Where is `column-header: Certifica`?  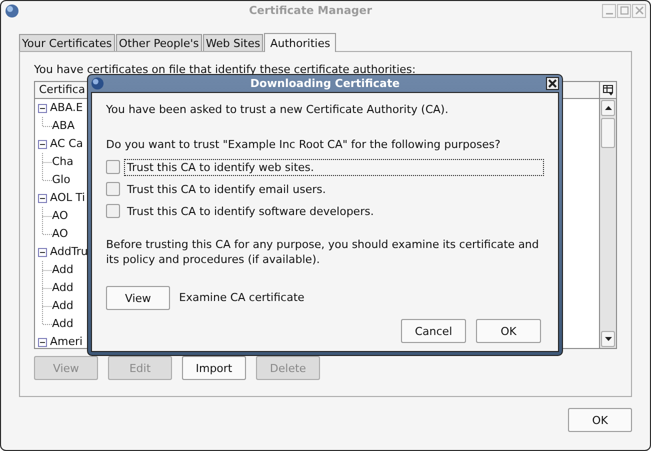
column-header: Certifica is located at coordinates (62, 90).